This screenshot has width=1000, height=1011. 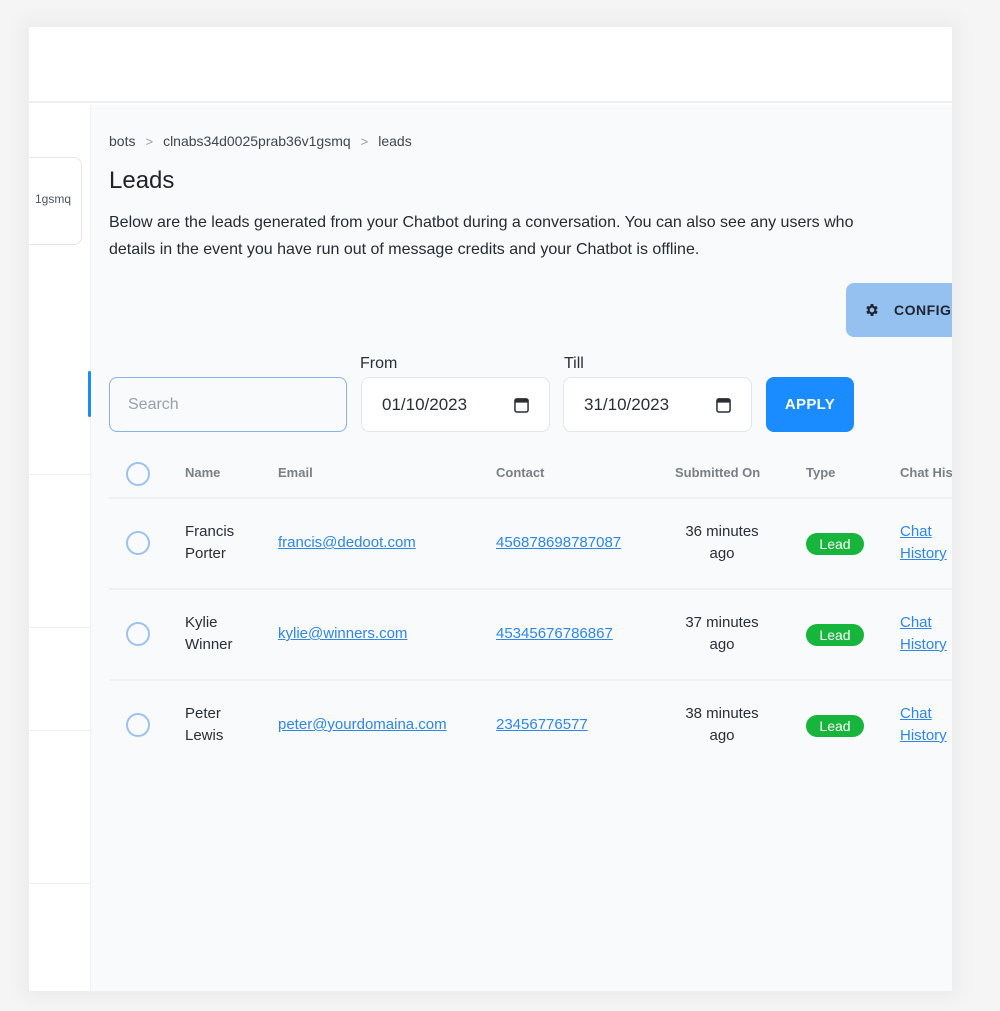 I want to click on column-header-contact: Contact, so click(x=520, y=472).